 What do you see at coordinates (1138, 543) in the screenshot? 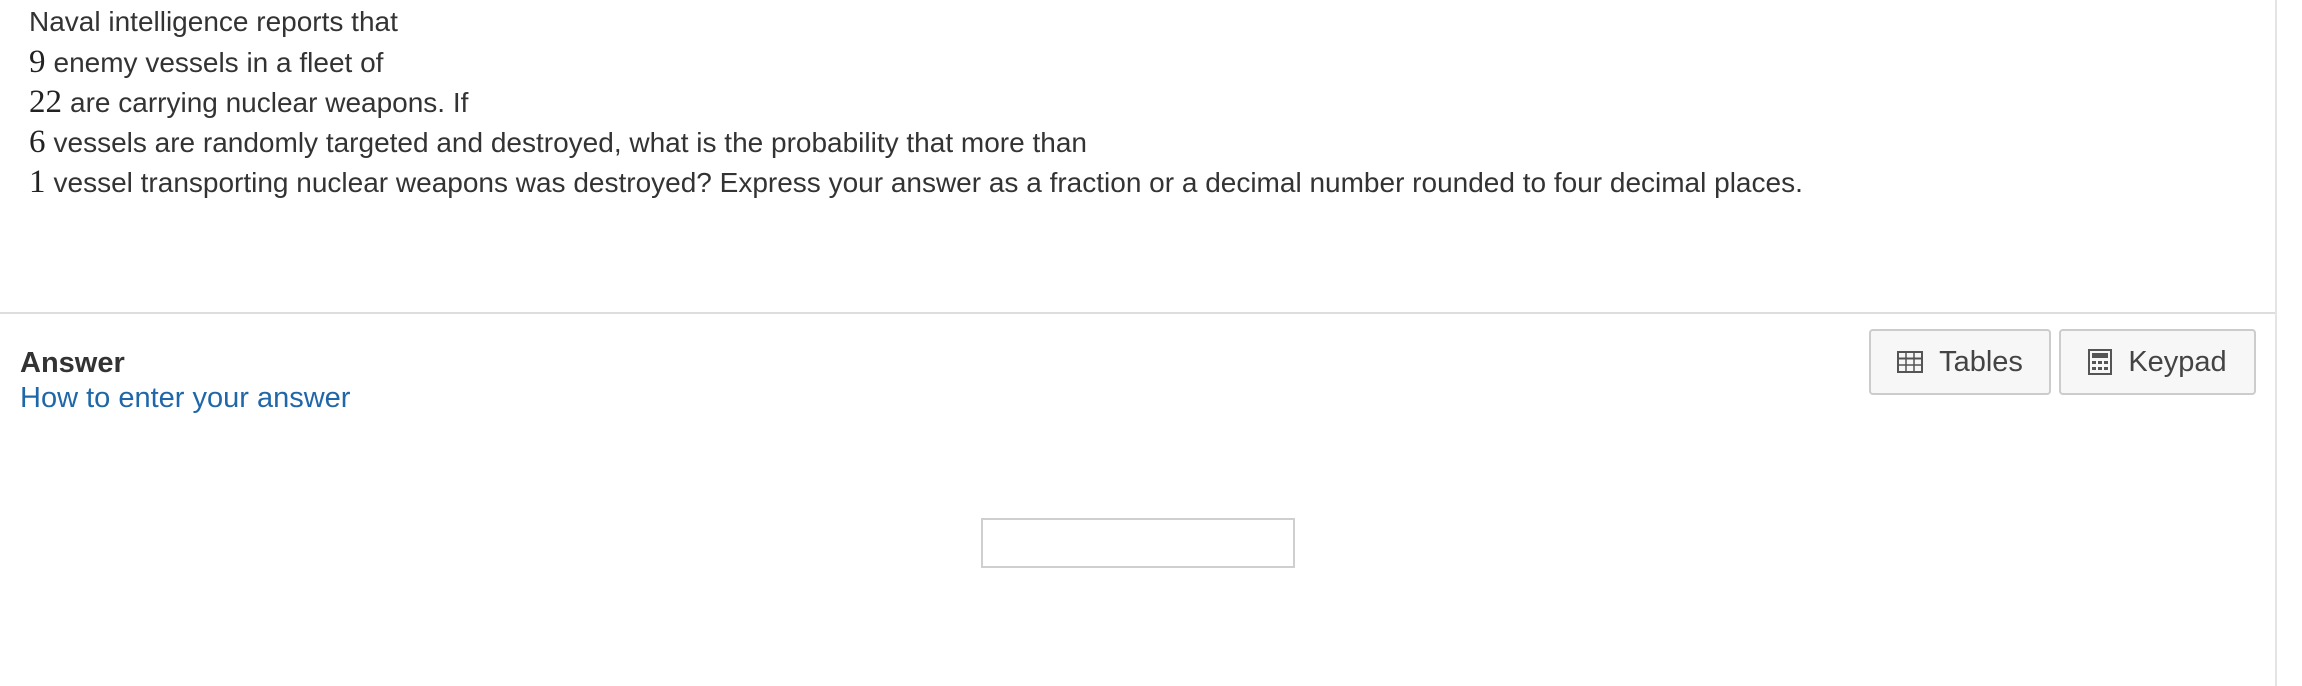
I see `answer-input` at bounding box center [1138, 543].